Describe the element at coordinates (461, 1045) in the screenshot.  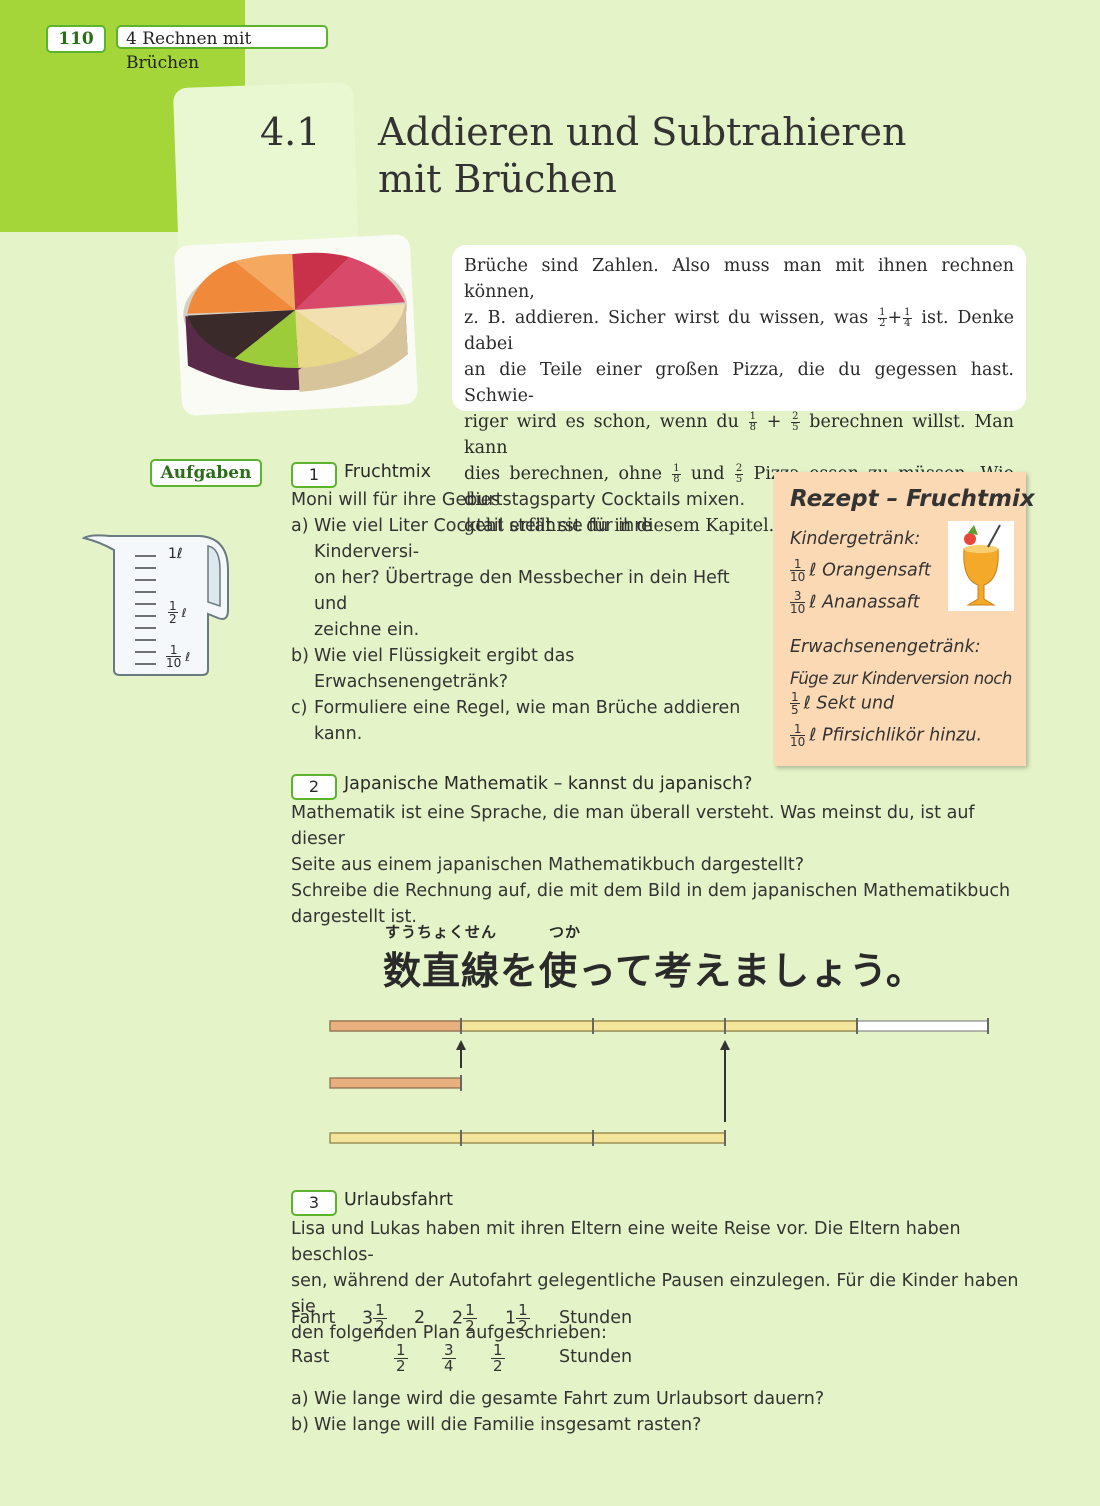
I see `arrow-1-head` at that location.